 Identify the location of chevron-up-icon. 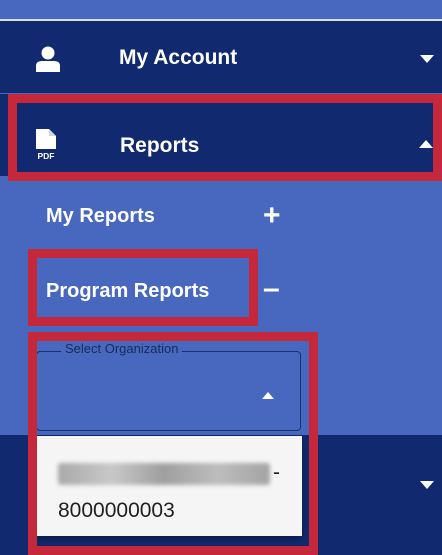
(426, 144).